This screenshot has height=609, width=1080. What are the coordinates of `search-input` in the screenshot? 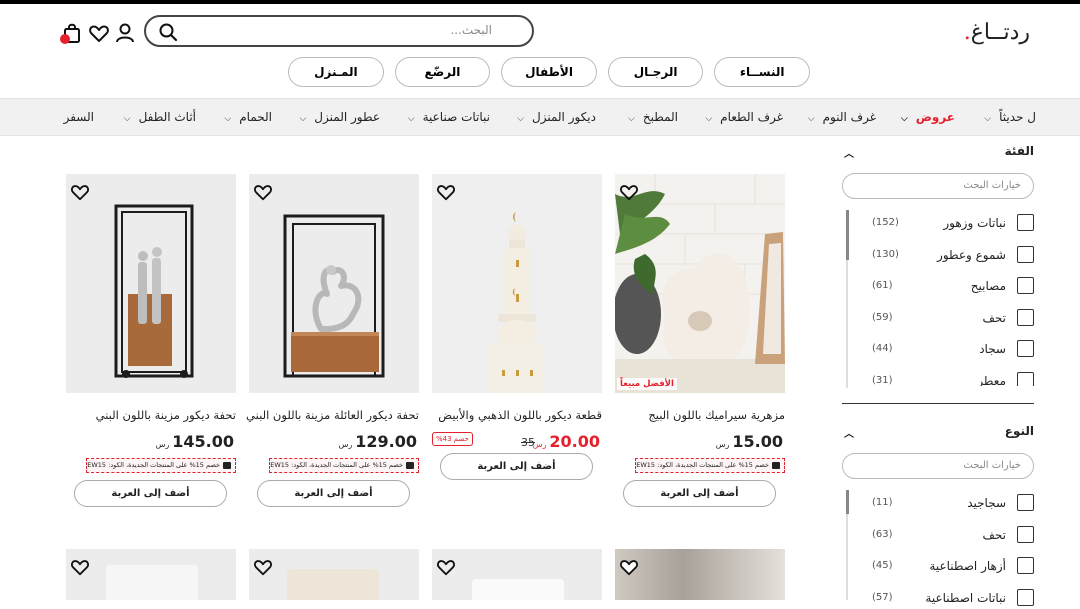 It's located at (342, 30).